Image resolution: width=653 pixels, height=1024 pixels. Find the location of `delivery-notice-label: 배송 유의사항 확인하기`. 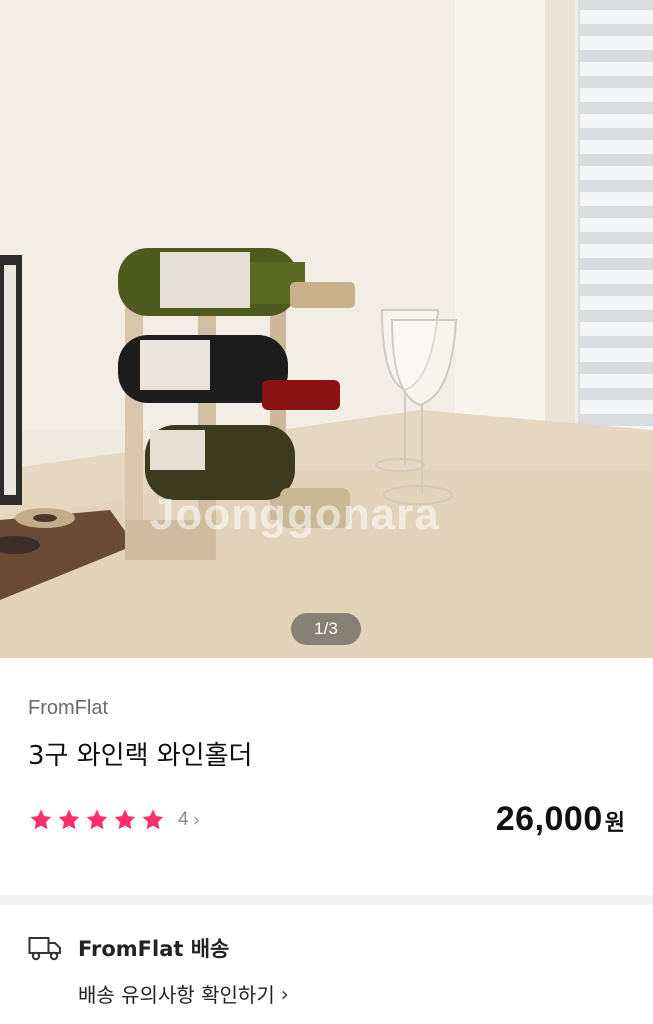

delivery-notice-label: 배송 유의사항 확인하기 is located at coordinates (176, 995).